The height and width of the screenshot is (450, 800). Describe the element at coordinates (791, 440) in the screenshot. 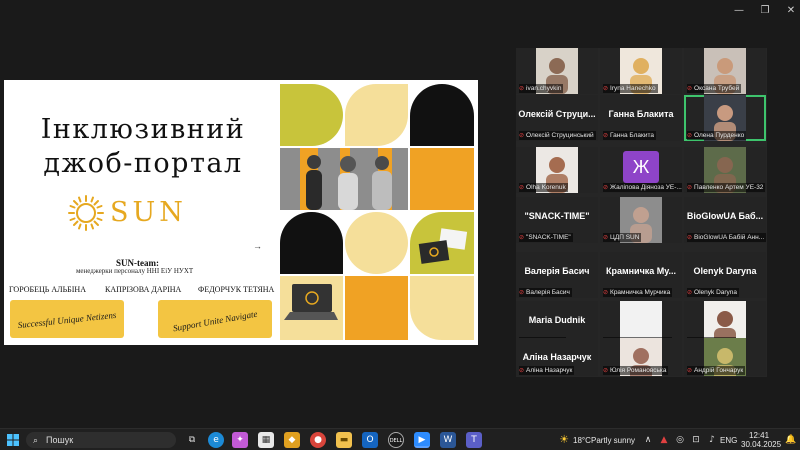

I see `notifications-icon: 🔔` at that location.